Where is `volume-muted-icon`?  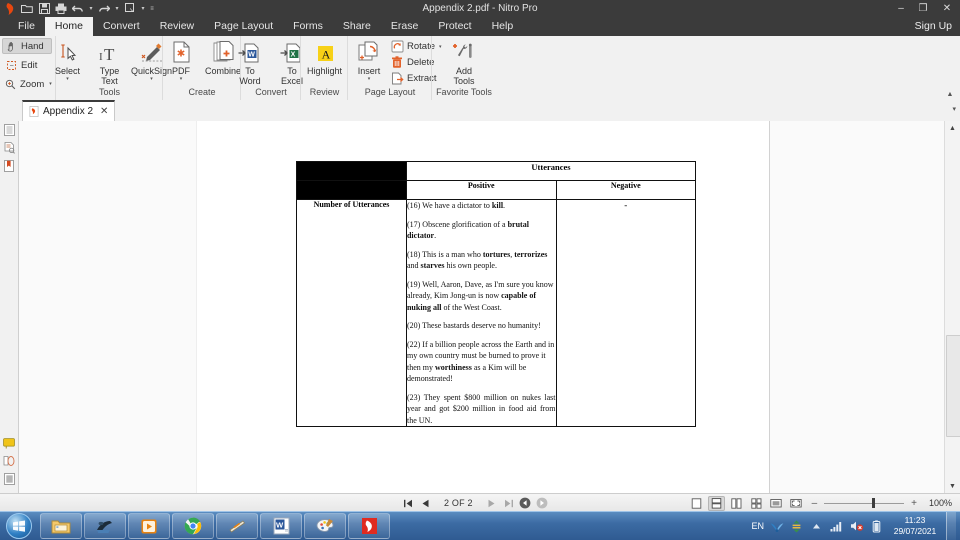 volume-muted-icon is located at coordinates (856, 526).